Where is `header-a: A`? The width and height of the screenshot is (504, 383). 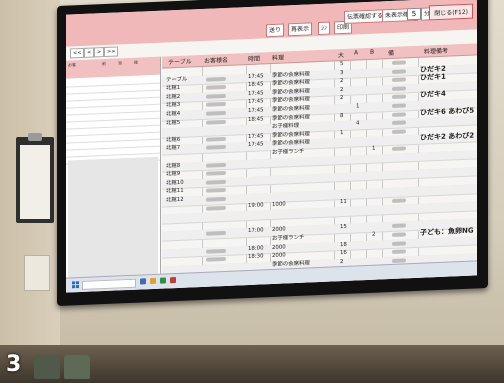 header-a: A is located at coordinates (356, 53).